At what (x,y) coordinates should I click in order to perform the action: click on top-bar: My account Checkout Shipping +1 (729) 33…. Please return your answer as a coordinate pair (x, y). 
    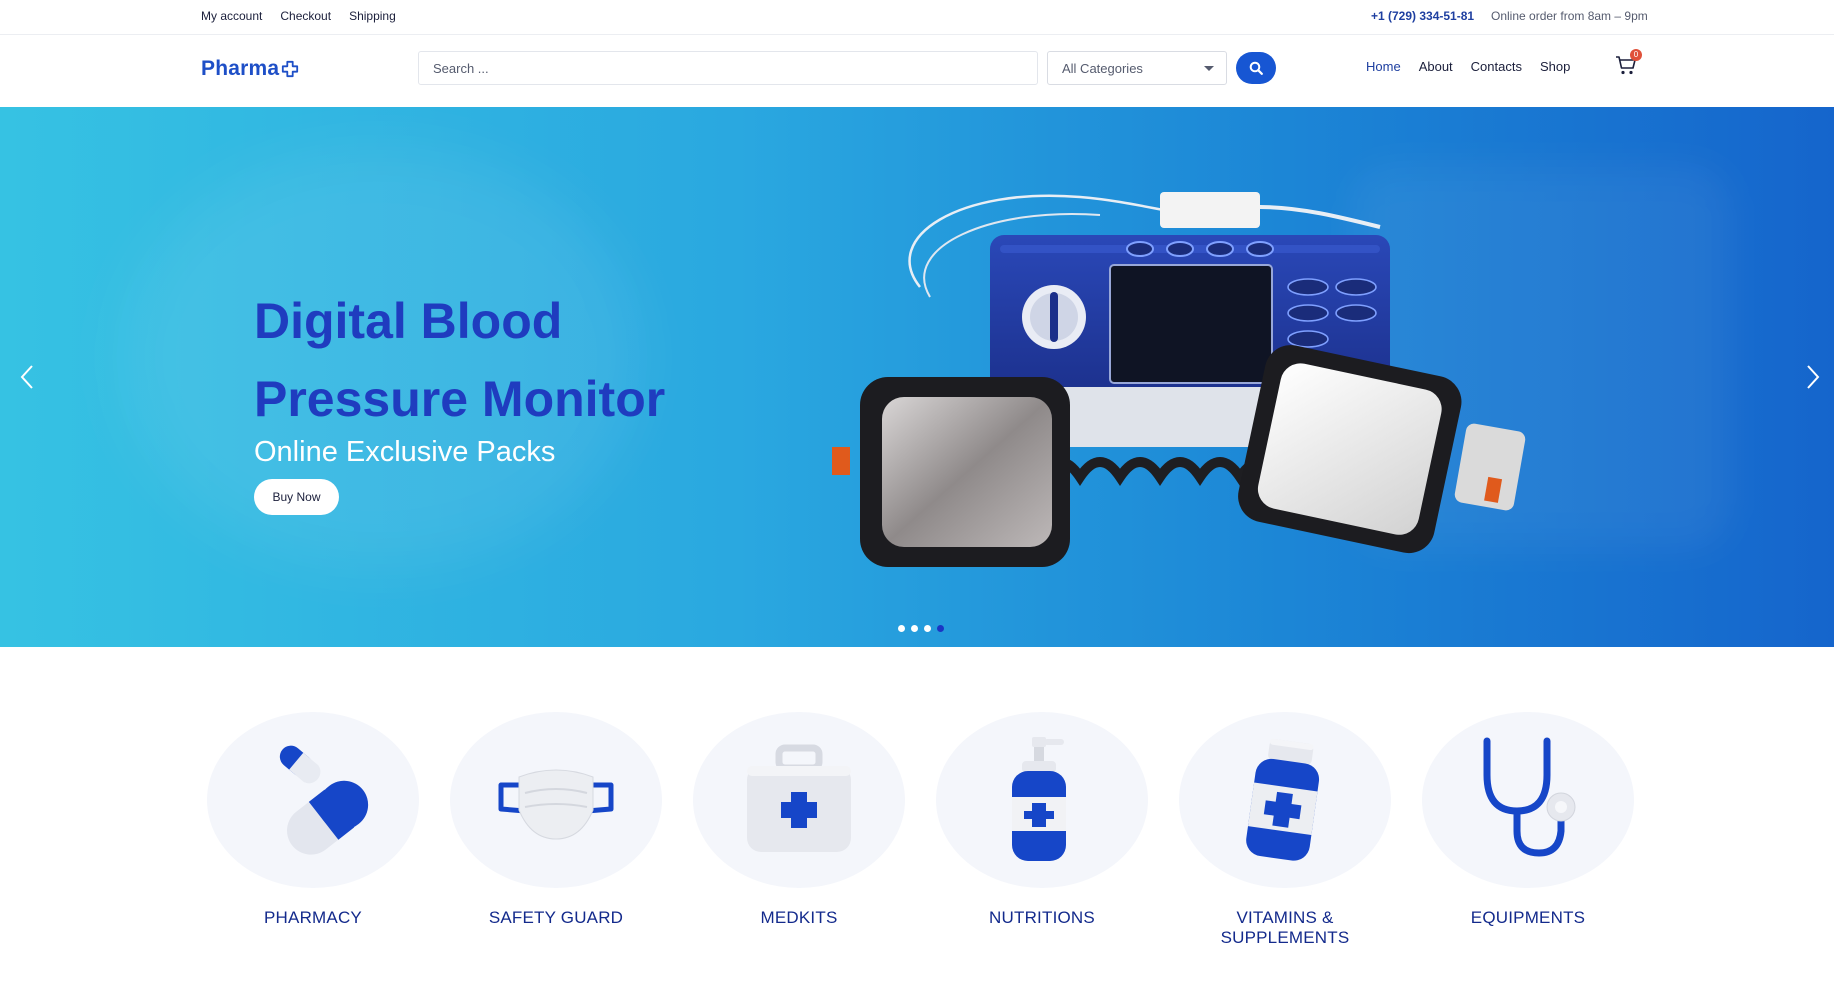
    Looking at the image, I should click on (917, 17).